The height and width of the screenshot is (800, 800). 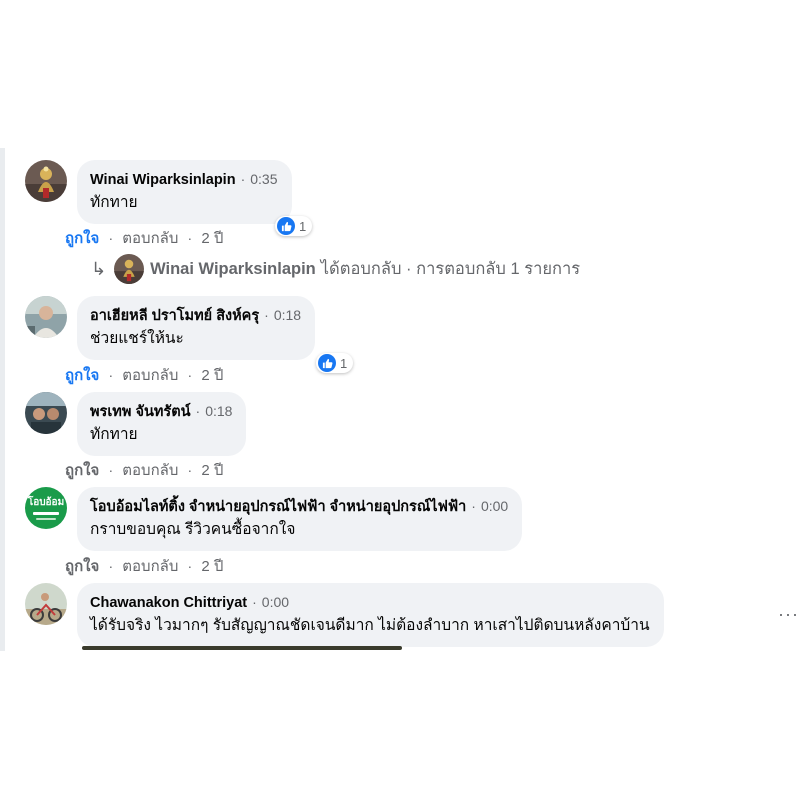 I want to click on comment-bubble: Winai Wiparksinlapin · 0:35 ทักทาย, so click(x=184, y=192).